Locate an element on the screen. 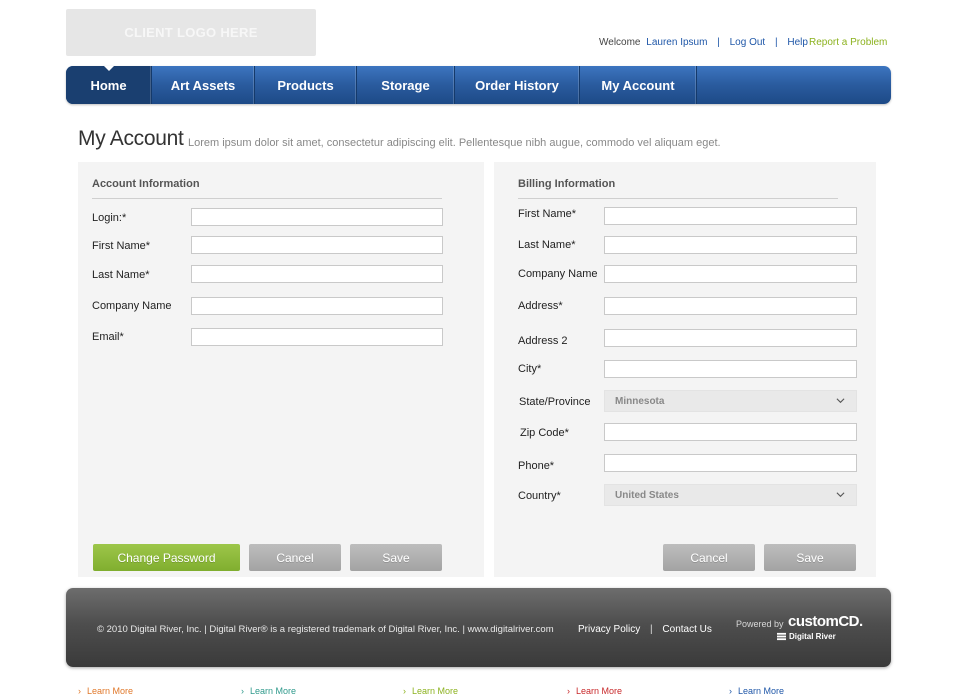 This screenshot has width=960, height=700. zip-label: Zip Code* is located at coordinates (544, 433).